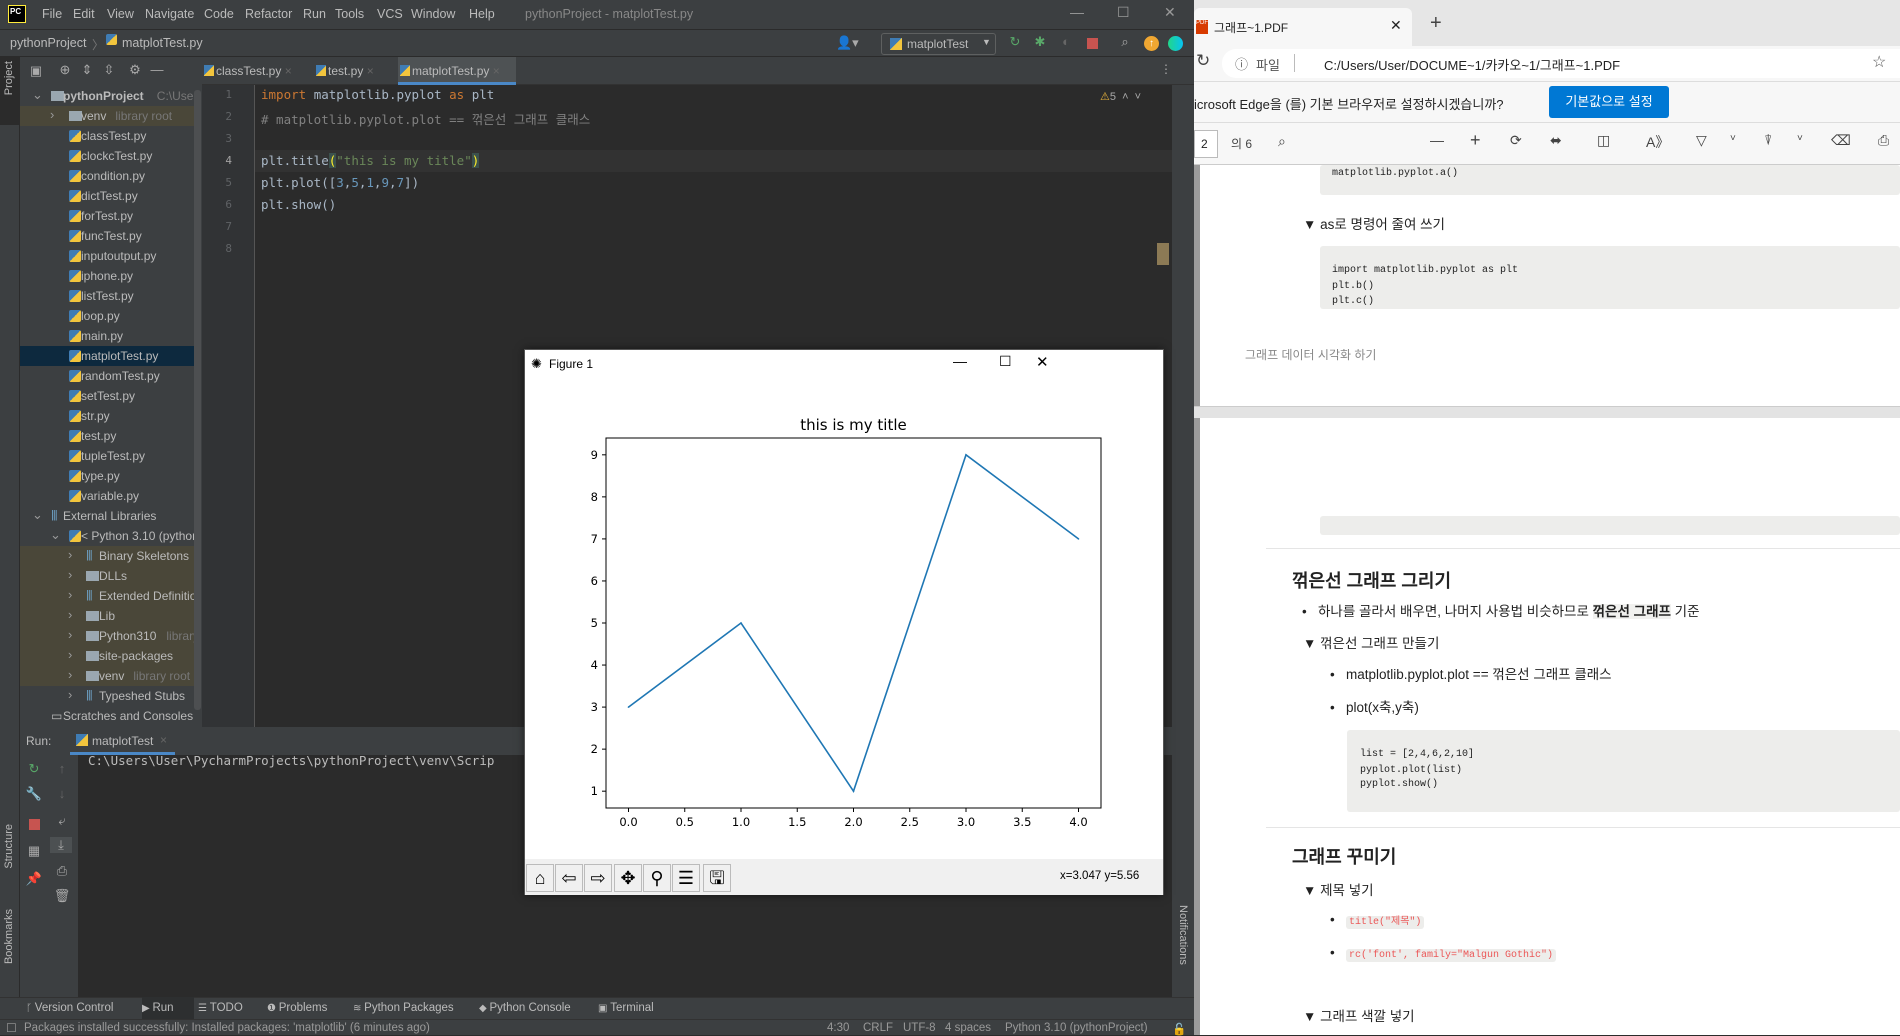  I want to click on tree-item: listTest.py, so click(107, 296).